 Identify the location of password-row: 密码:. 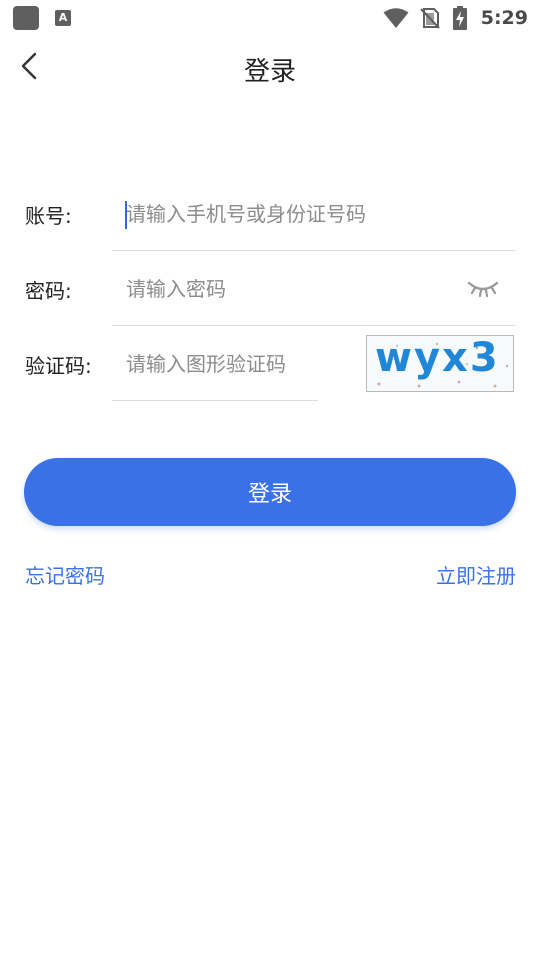
(270, 290).